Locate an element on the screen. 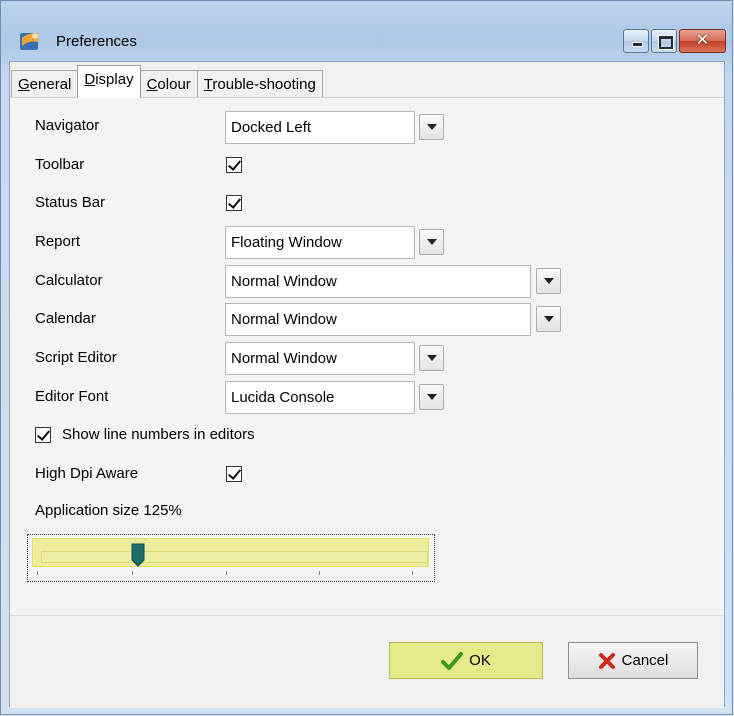  close-icon: ✕ is located at coordinates (702, 40).